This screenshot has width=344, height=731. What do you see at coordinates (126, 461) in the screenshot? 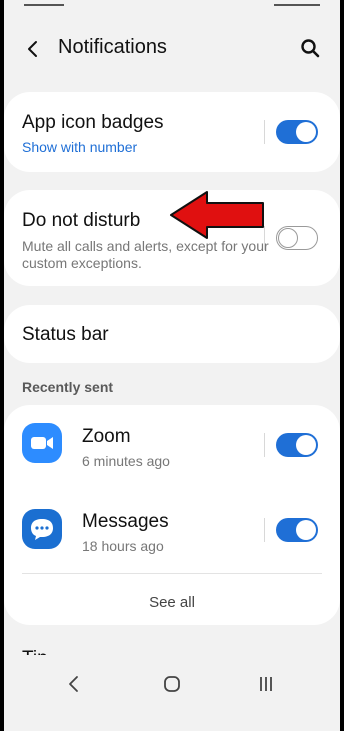
I see `app-last-sent-time: 6 minutes ago` at bounding box center [126, 461].